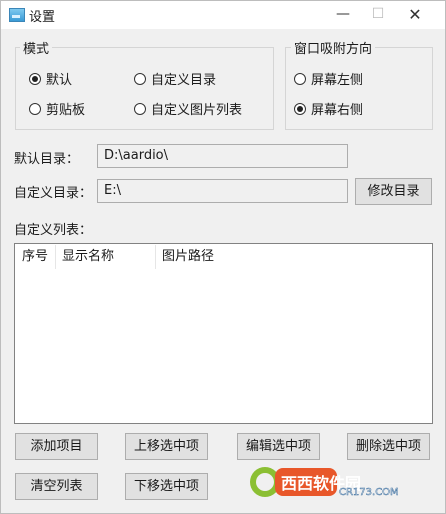  What do you see at coordinates (324, 482) in the screenshot?
I see `watermark-logo-icon: 西西软件园 CR173.COM` at bounding box center [324, 482].